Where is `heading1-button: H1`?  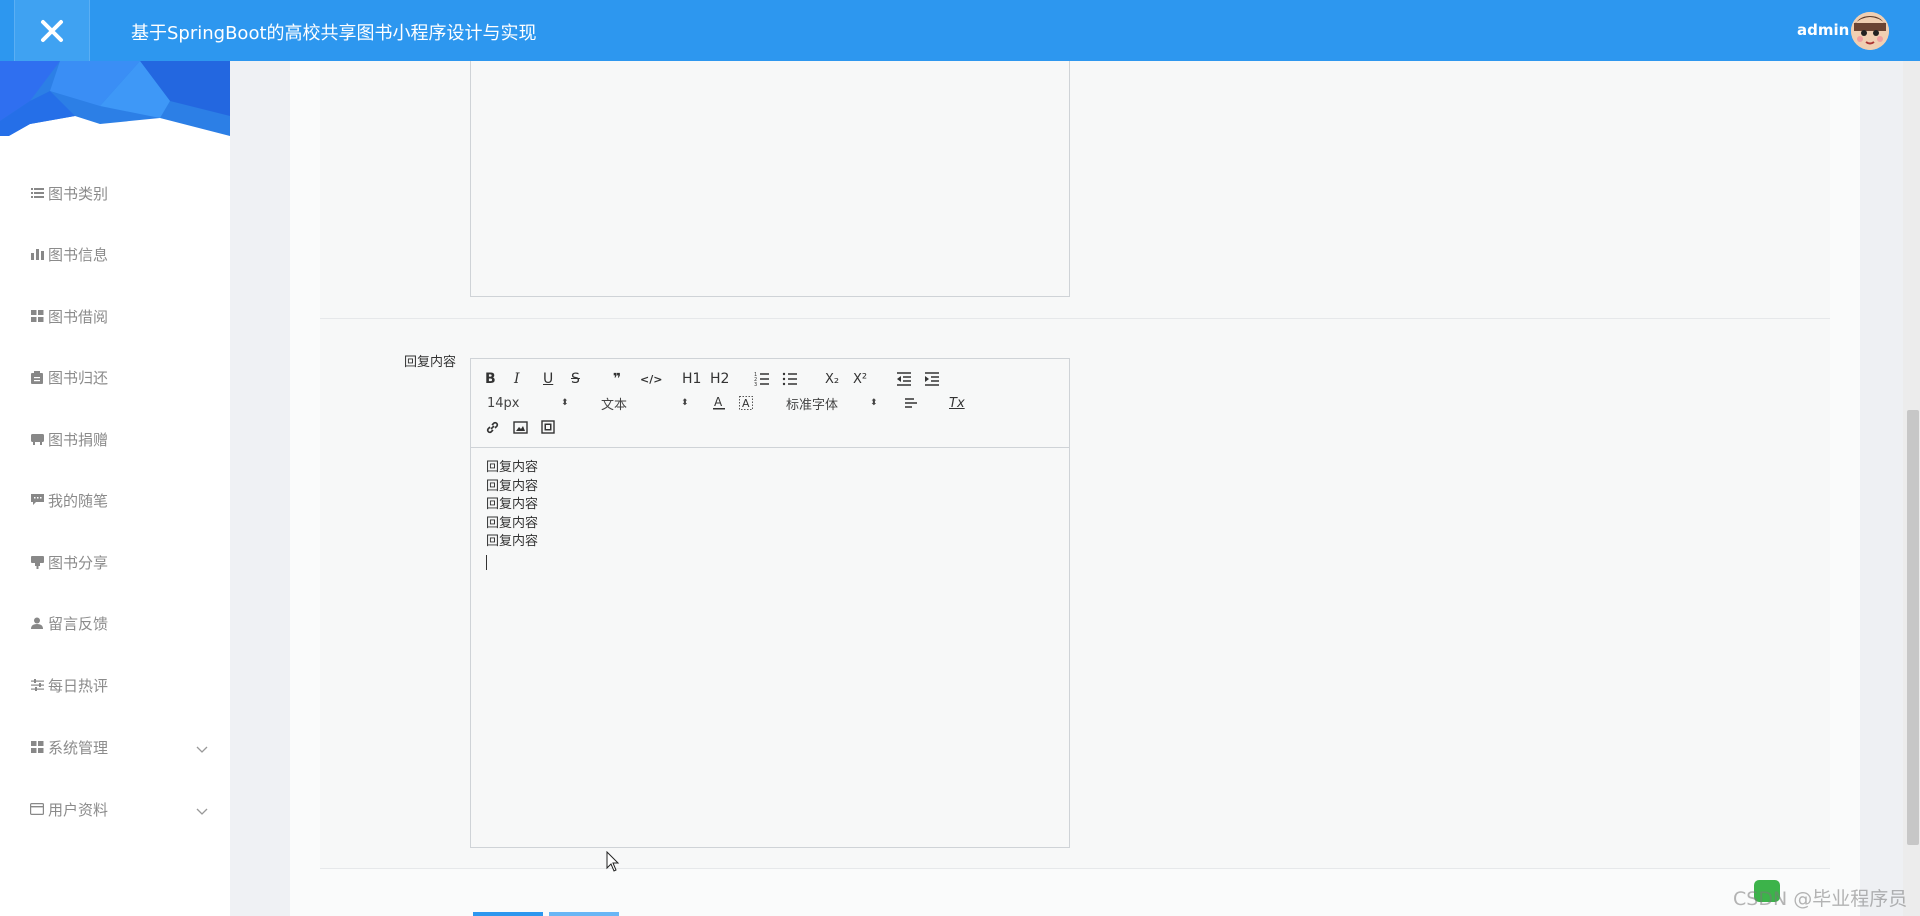
heading1-button: H1 is located at coordinates (691, 379).